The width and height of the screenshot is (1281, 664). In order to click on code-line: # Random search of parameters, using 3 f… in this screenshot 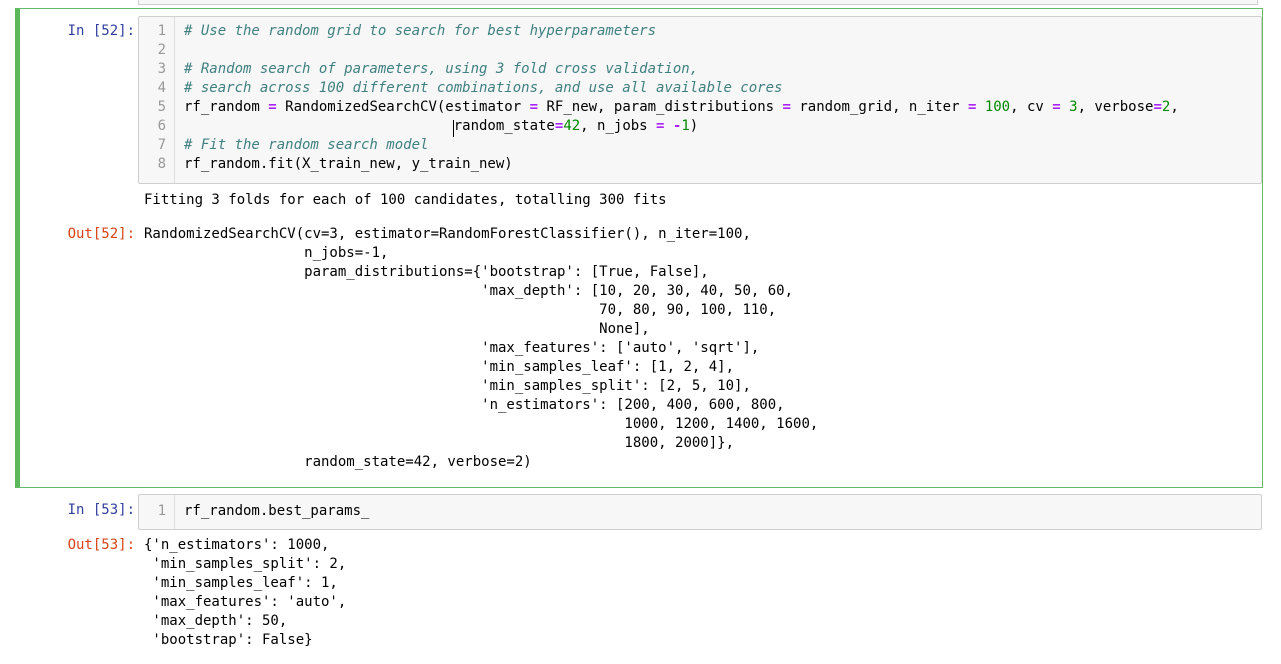, I will do `click(441, 69)`.